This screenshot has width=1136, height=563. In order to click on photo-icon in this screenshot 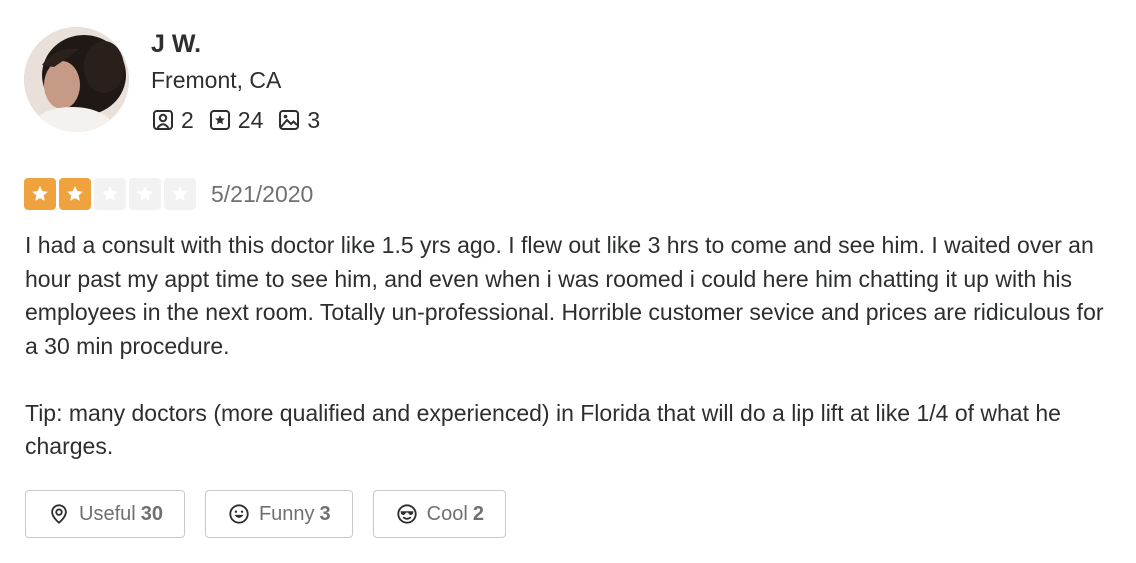, I will do `click(289, 120)`.